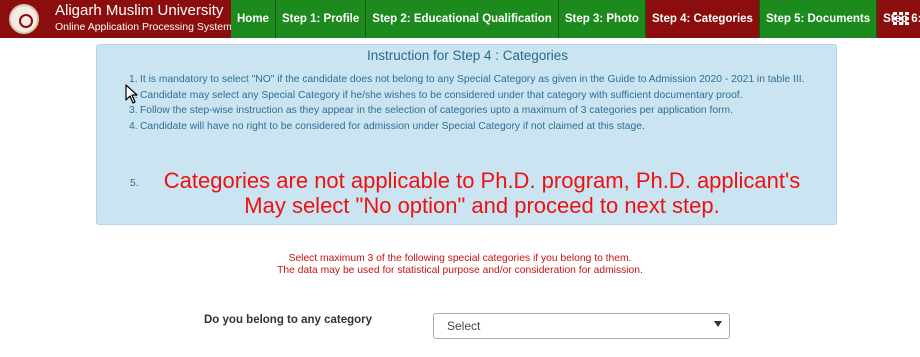  I want to click on chevron-down-icon, so click(718, 324).